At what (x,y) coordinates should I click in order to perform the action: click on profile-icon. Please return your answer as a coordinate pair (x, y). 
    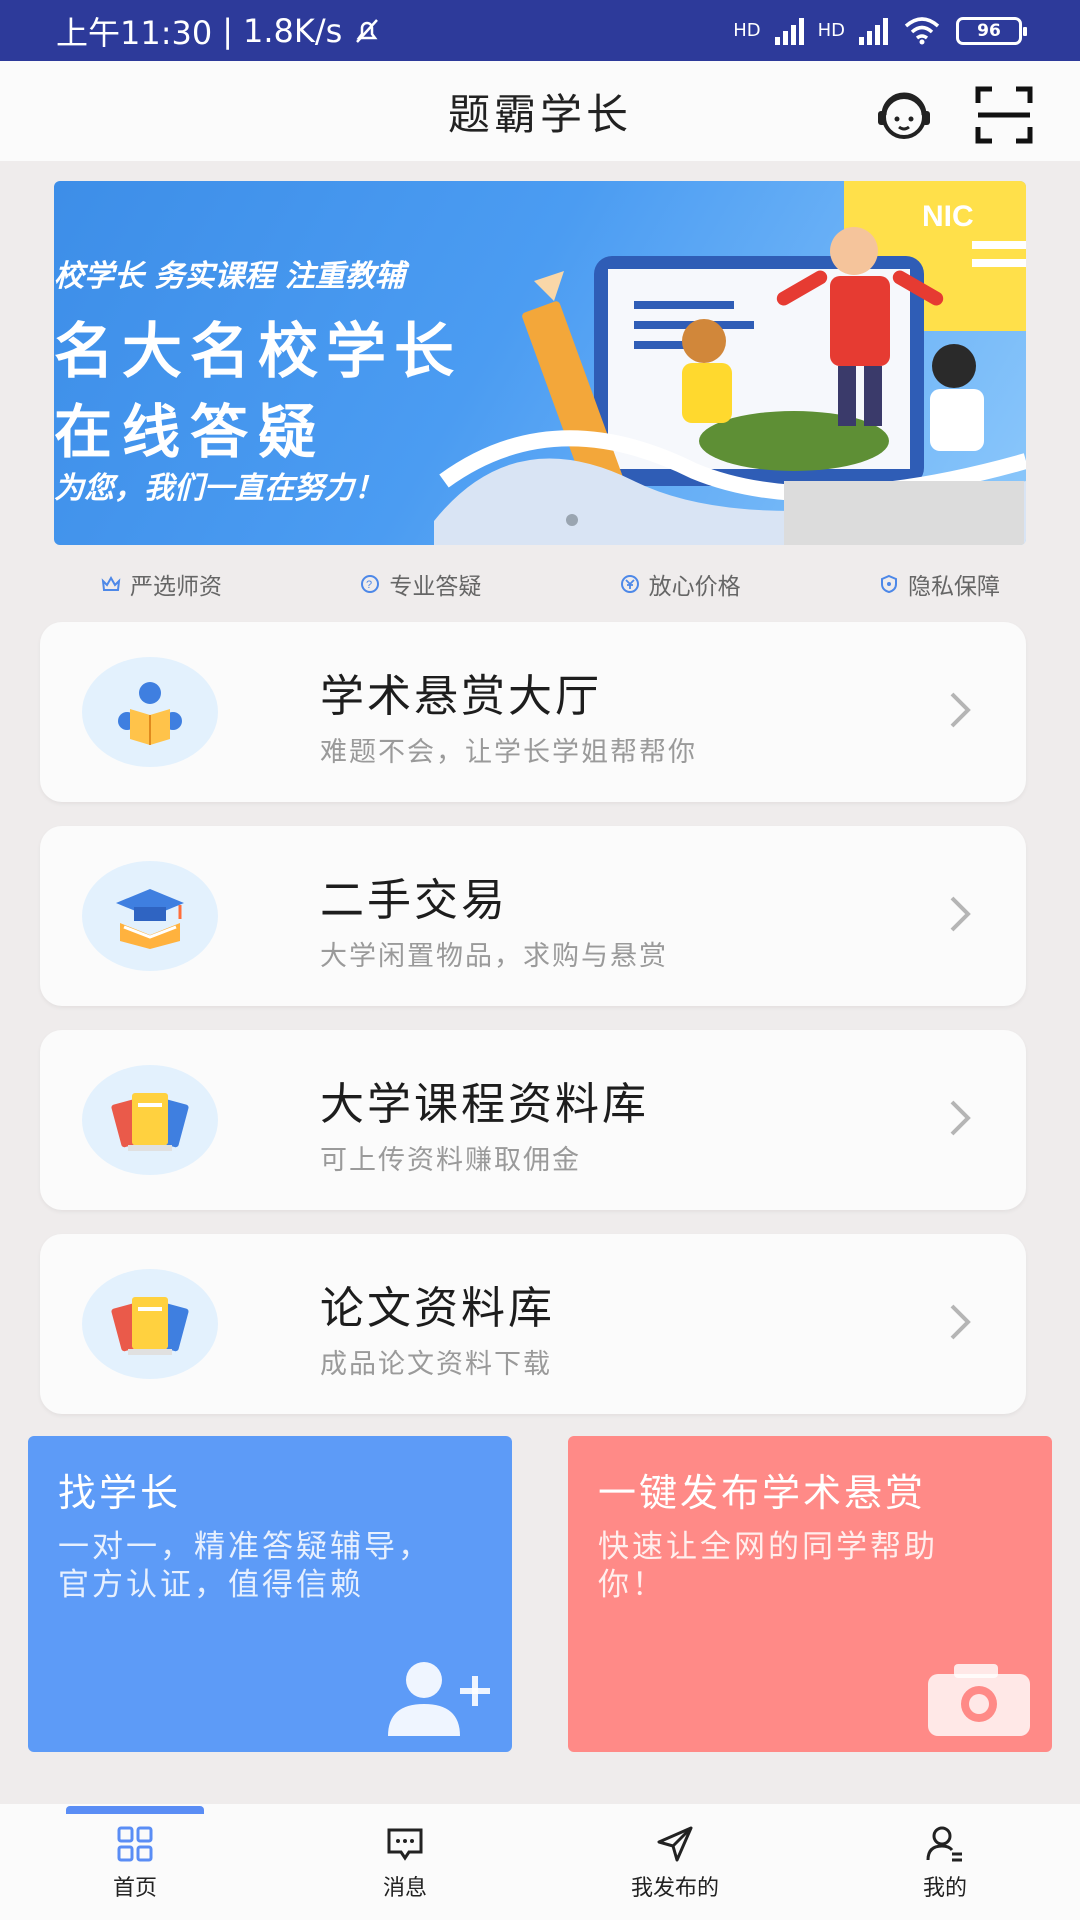
    Looking at the image, I should click on (944, 1844).